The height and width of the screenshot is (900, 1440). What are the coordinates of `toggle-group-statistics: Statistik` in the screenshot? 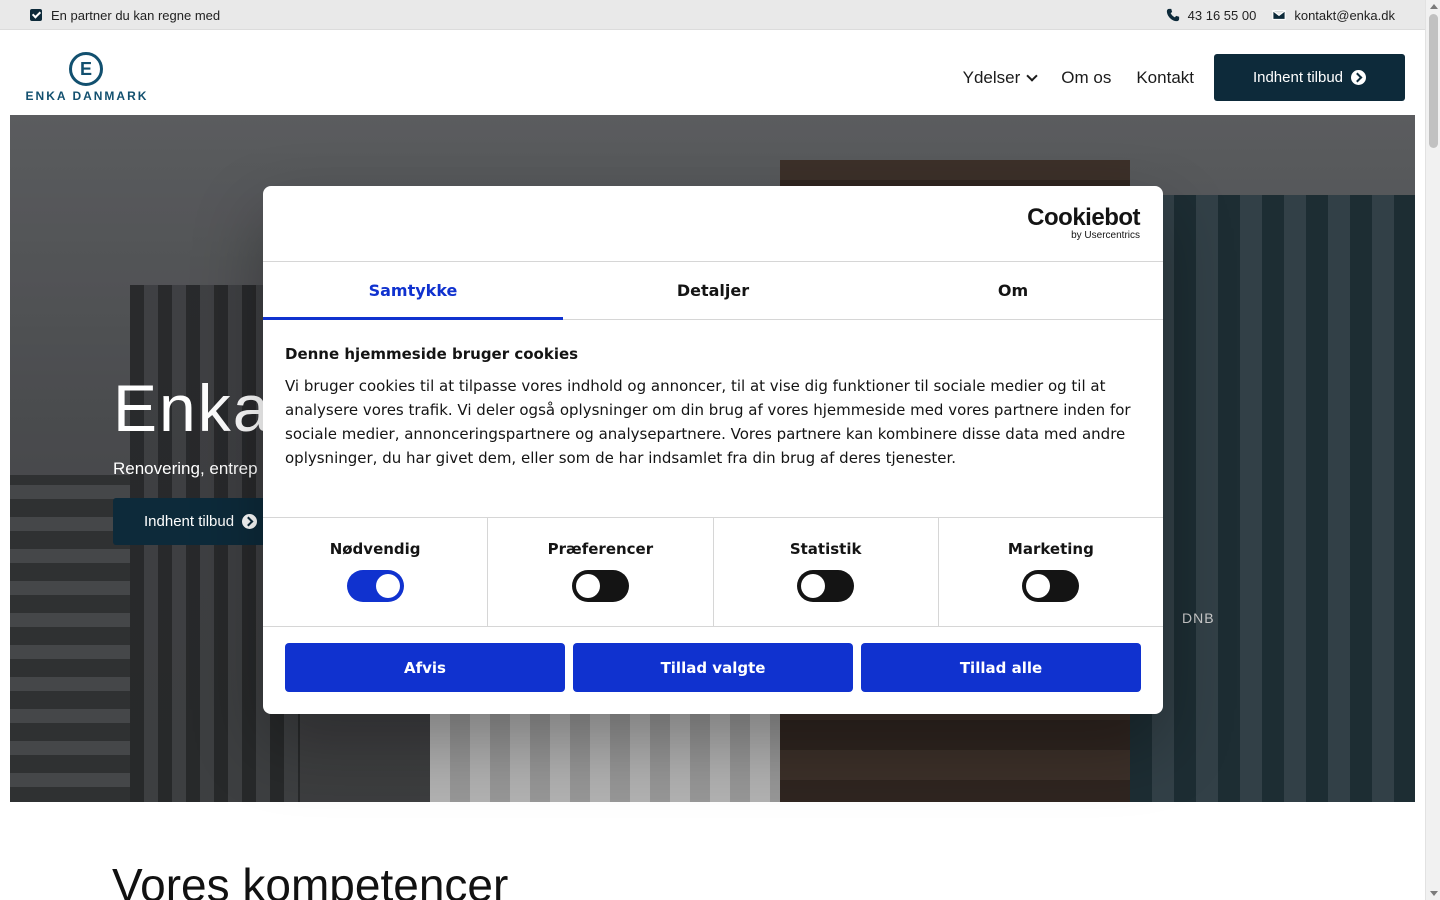 It's located at (826, 572).